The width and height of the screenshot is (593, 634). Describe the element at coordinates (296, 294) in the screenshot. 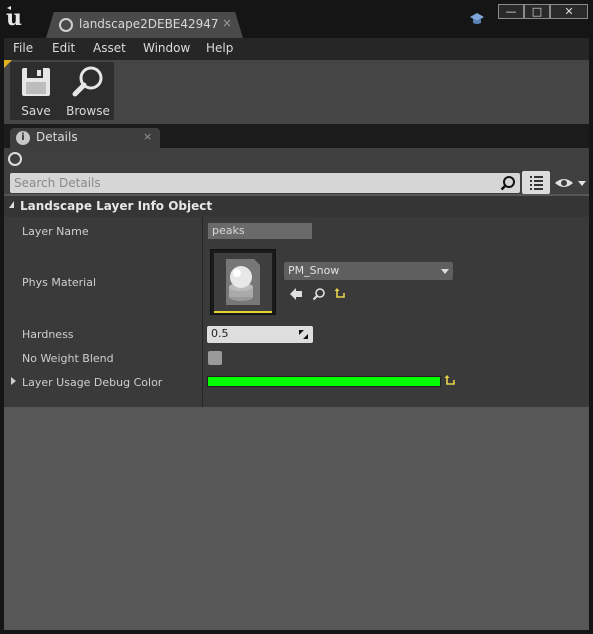

I see `use-selected-arrow-icon` at that location.